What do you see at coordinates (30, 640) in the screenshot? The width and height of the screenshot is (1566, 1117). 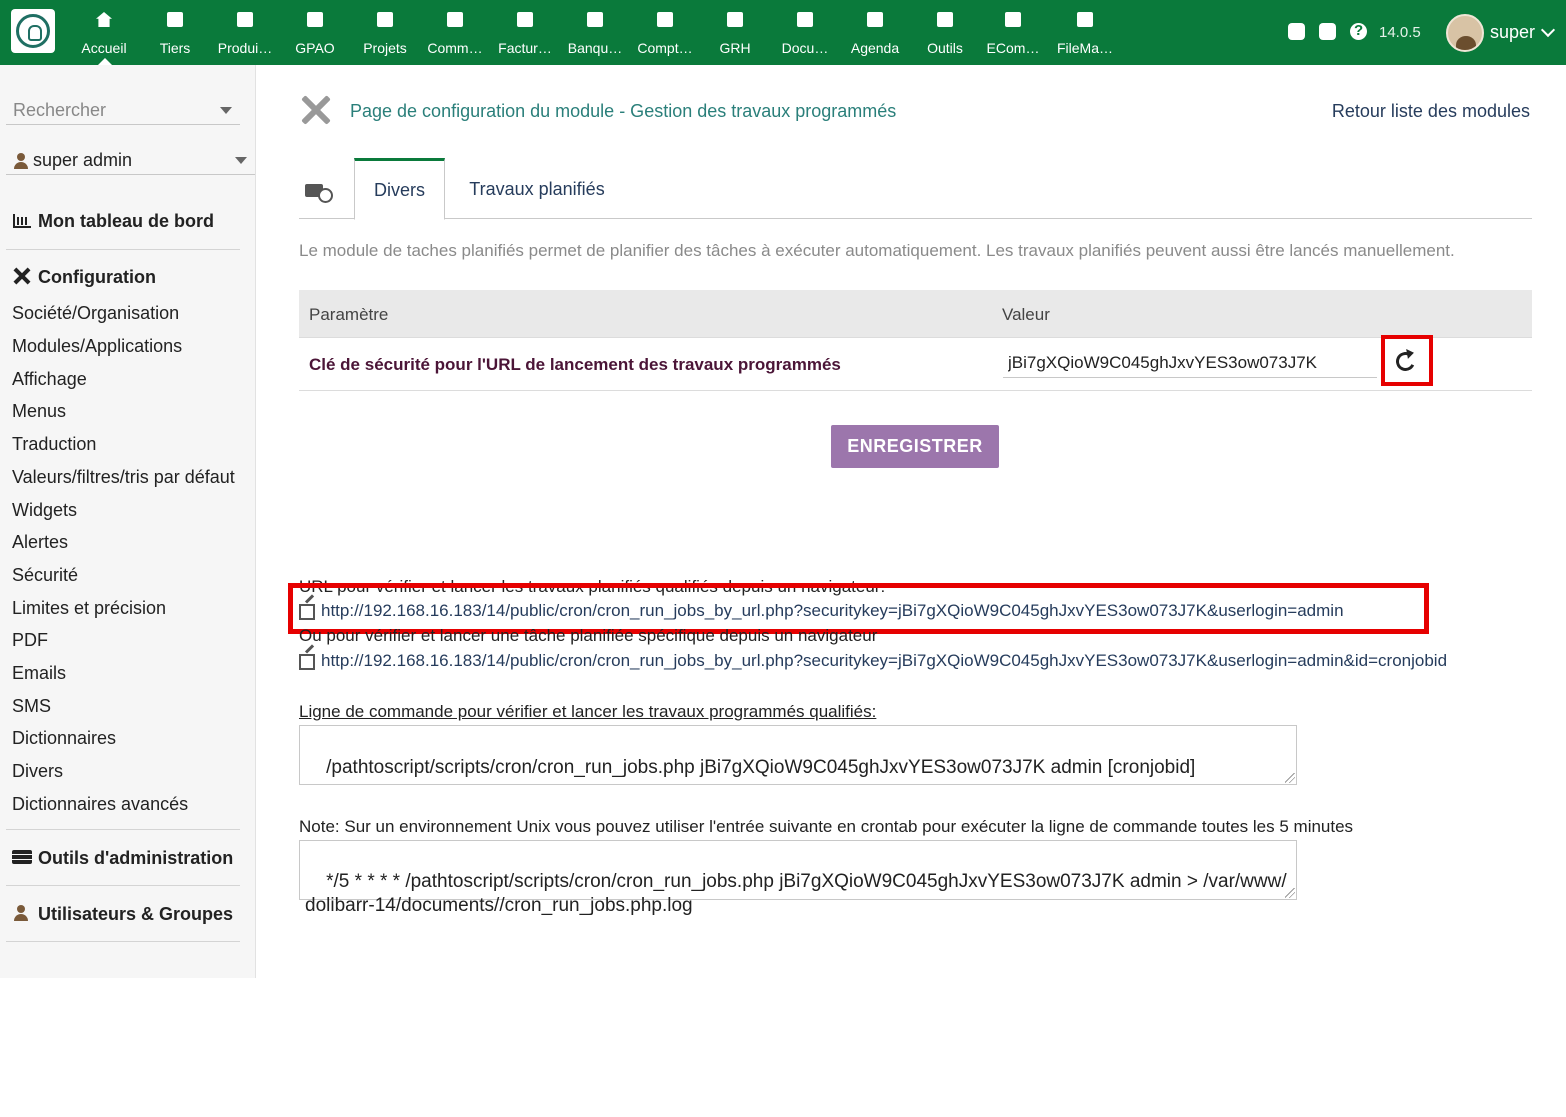 I see `sidebar-item-pdf: PDF` at bounding box center [30, 640].